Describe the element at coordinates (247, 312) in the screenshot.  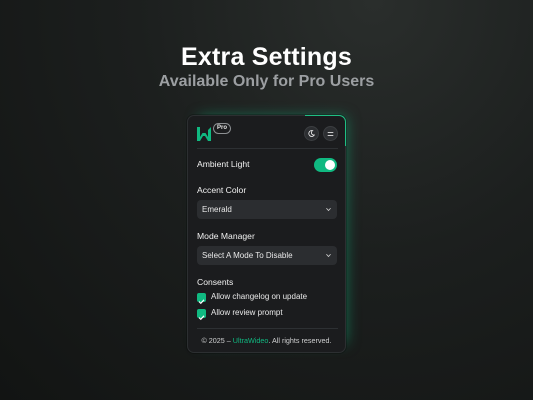
I see `review-consent-label: Allow review prompt` at that location.